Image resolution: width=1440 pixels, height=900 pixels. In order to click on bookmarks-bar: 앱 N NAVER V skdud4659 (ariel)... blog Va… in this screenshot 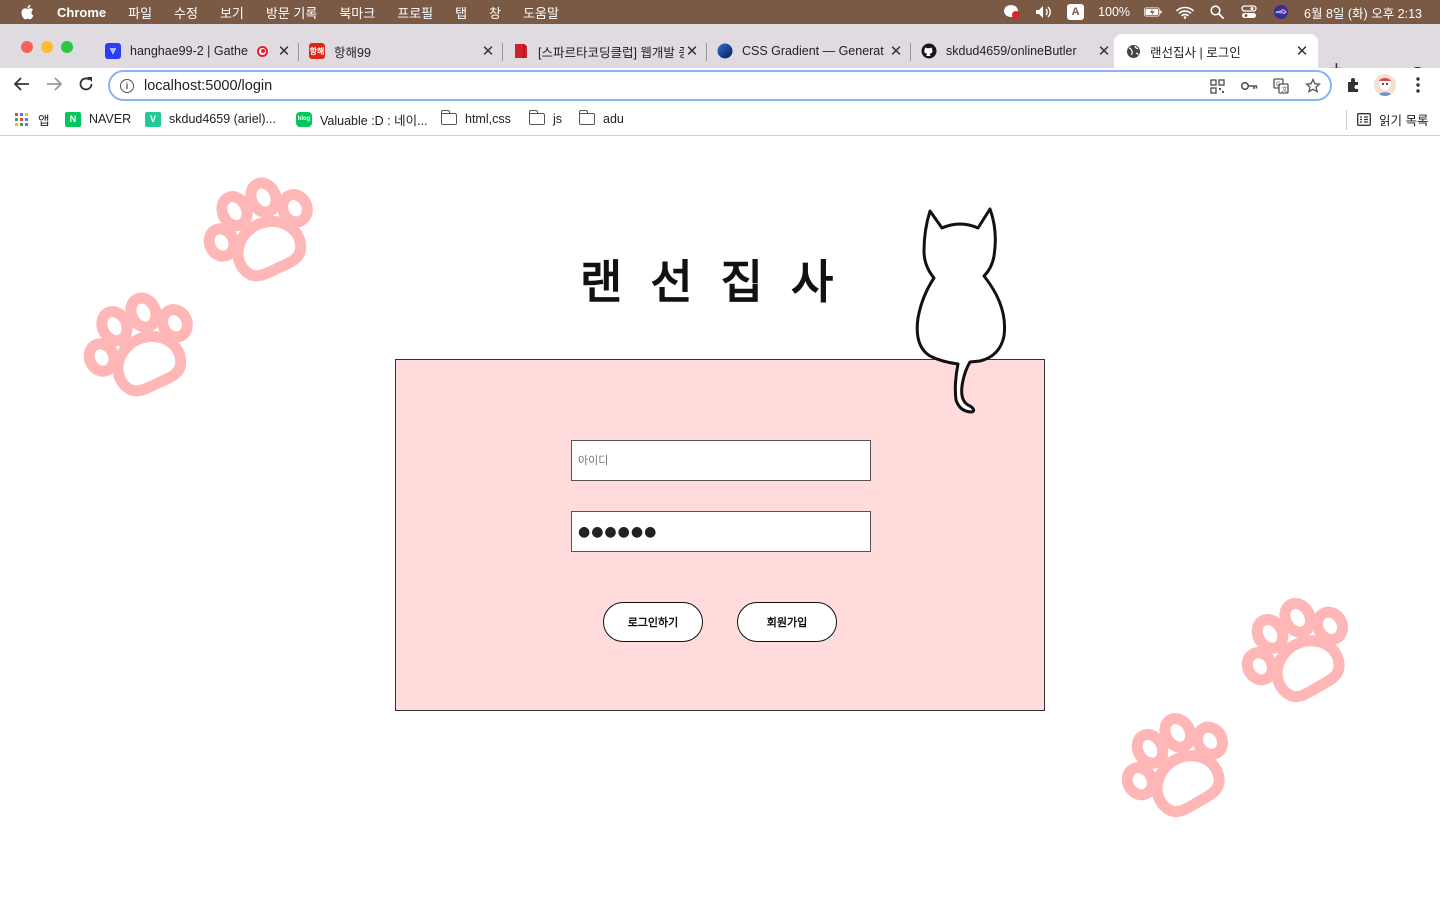, I will do `click(720, 120)`.